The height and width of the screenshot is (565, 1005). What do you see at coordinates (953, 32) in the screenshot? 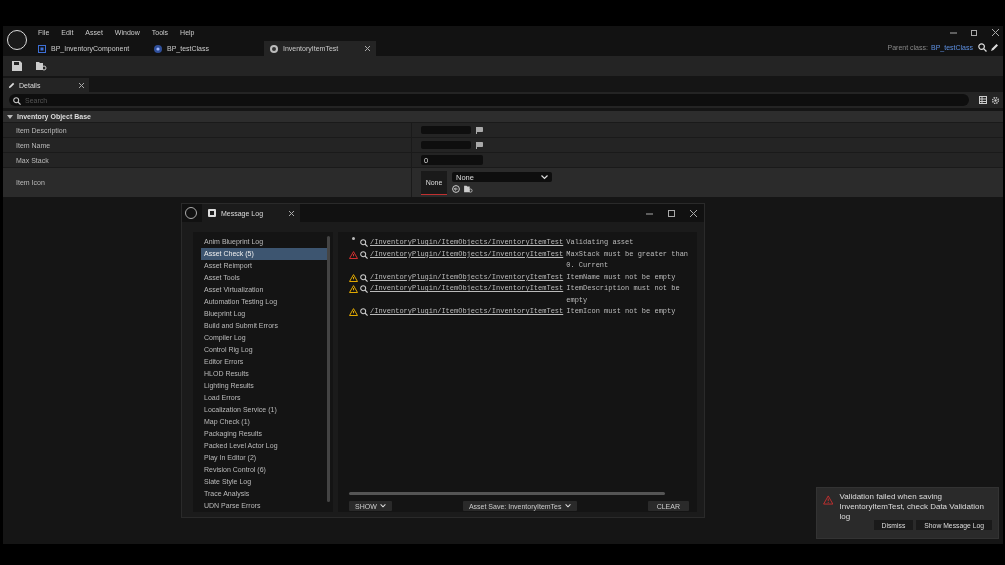
I see `minimize-icon` at bounding box center [953, 32].